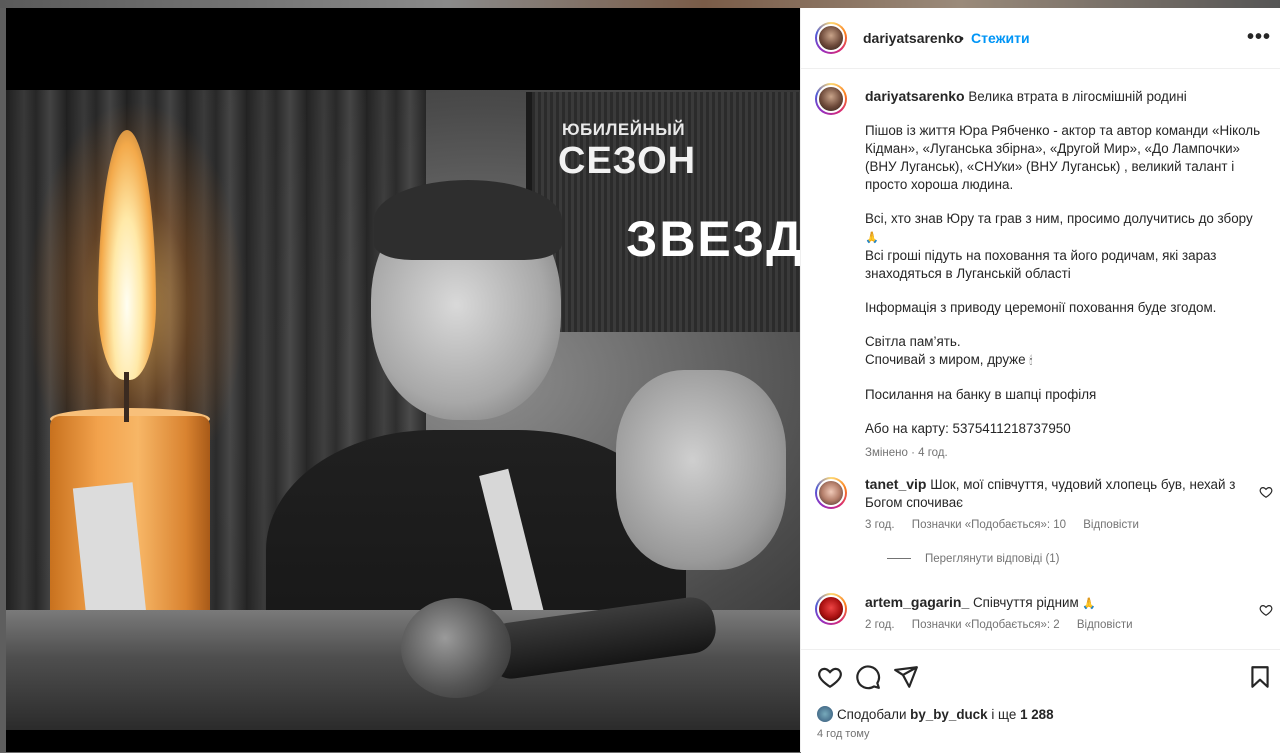  I want to click on commenter-username: artem_gagarin_, so click(917, 602).